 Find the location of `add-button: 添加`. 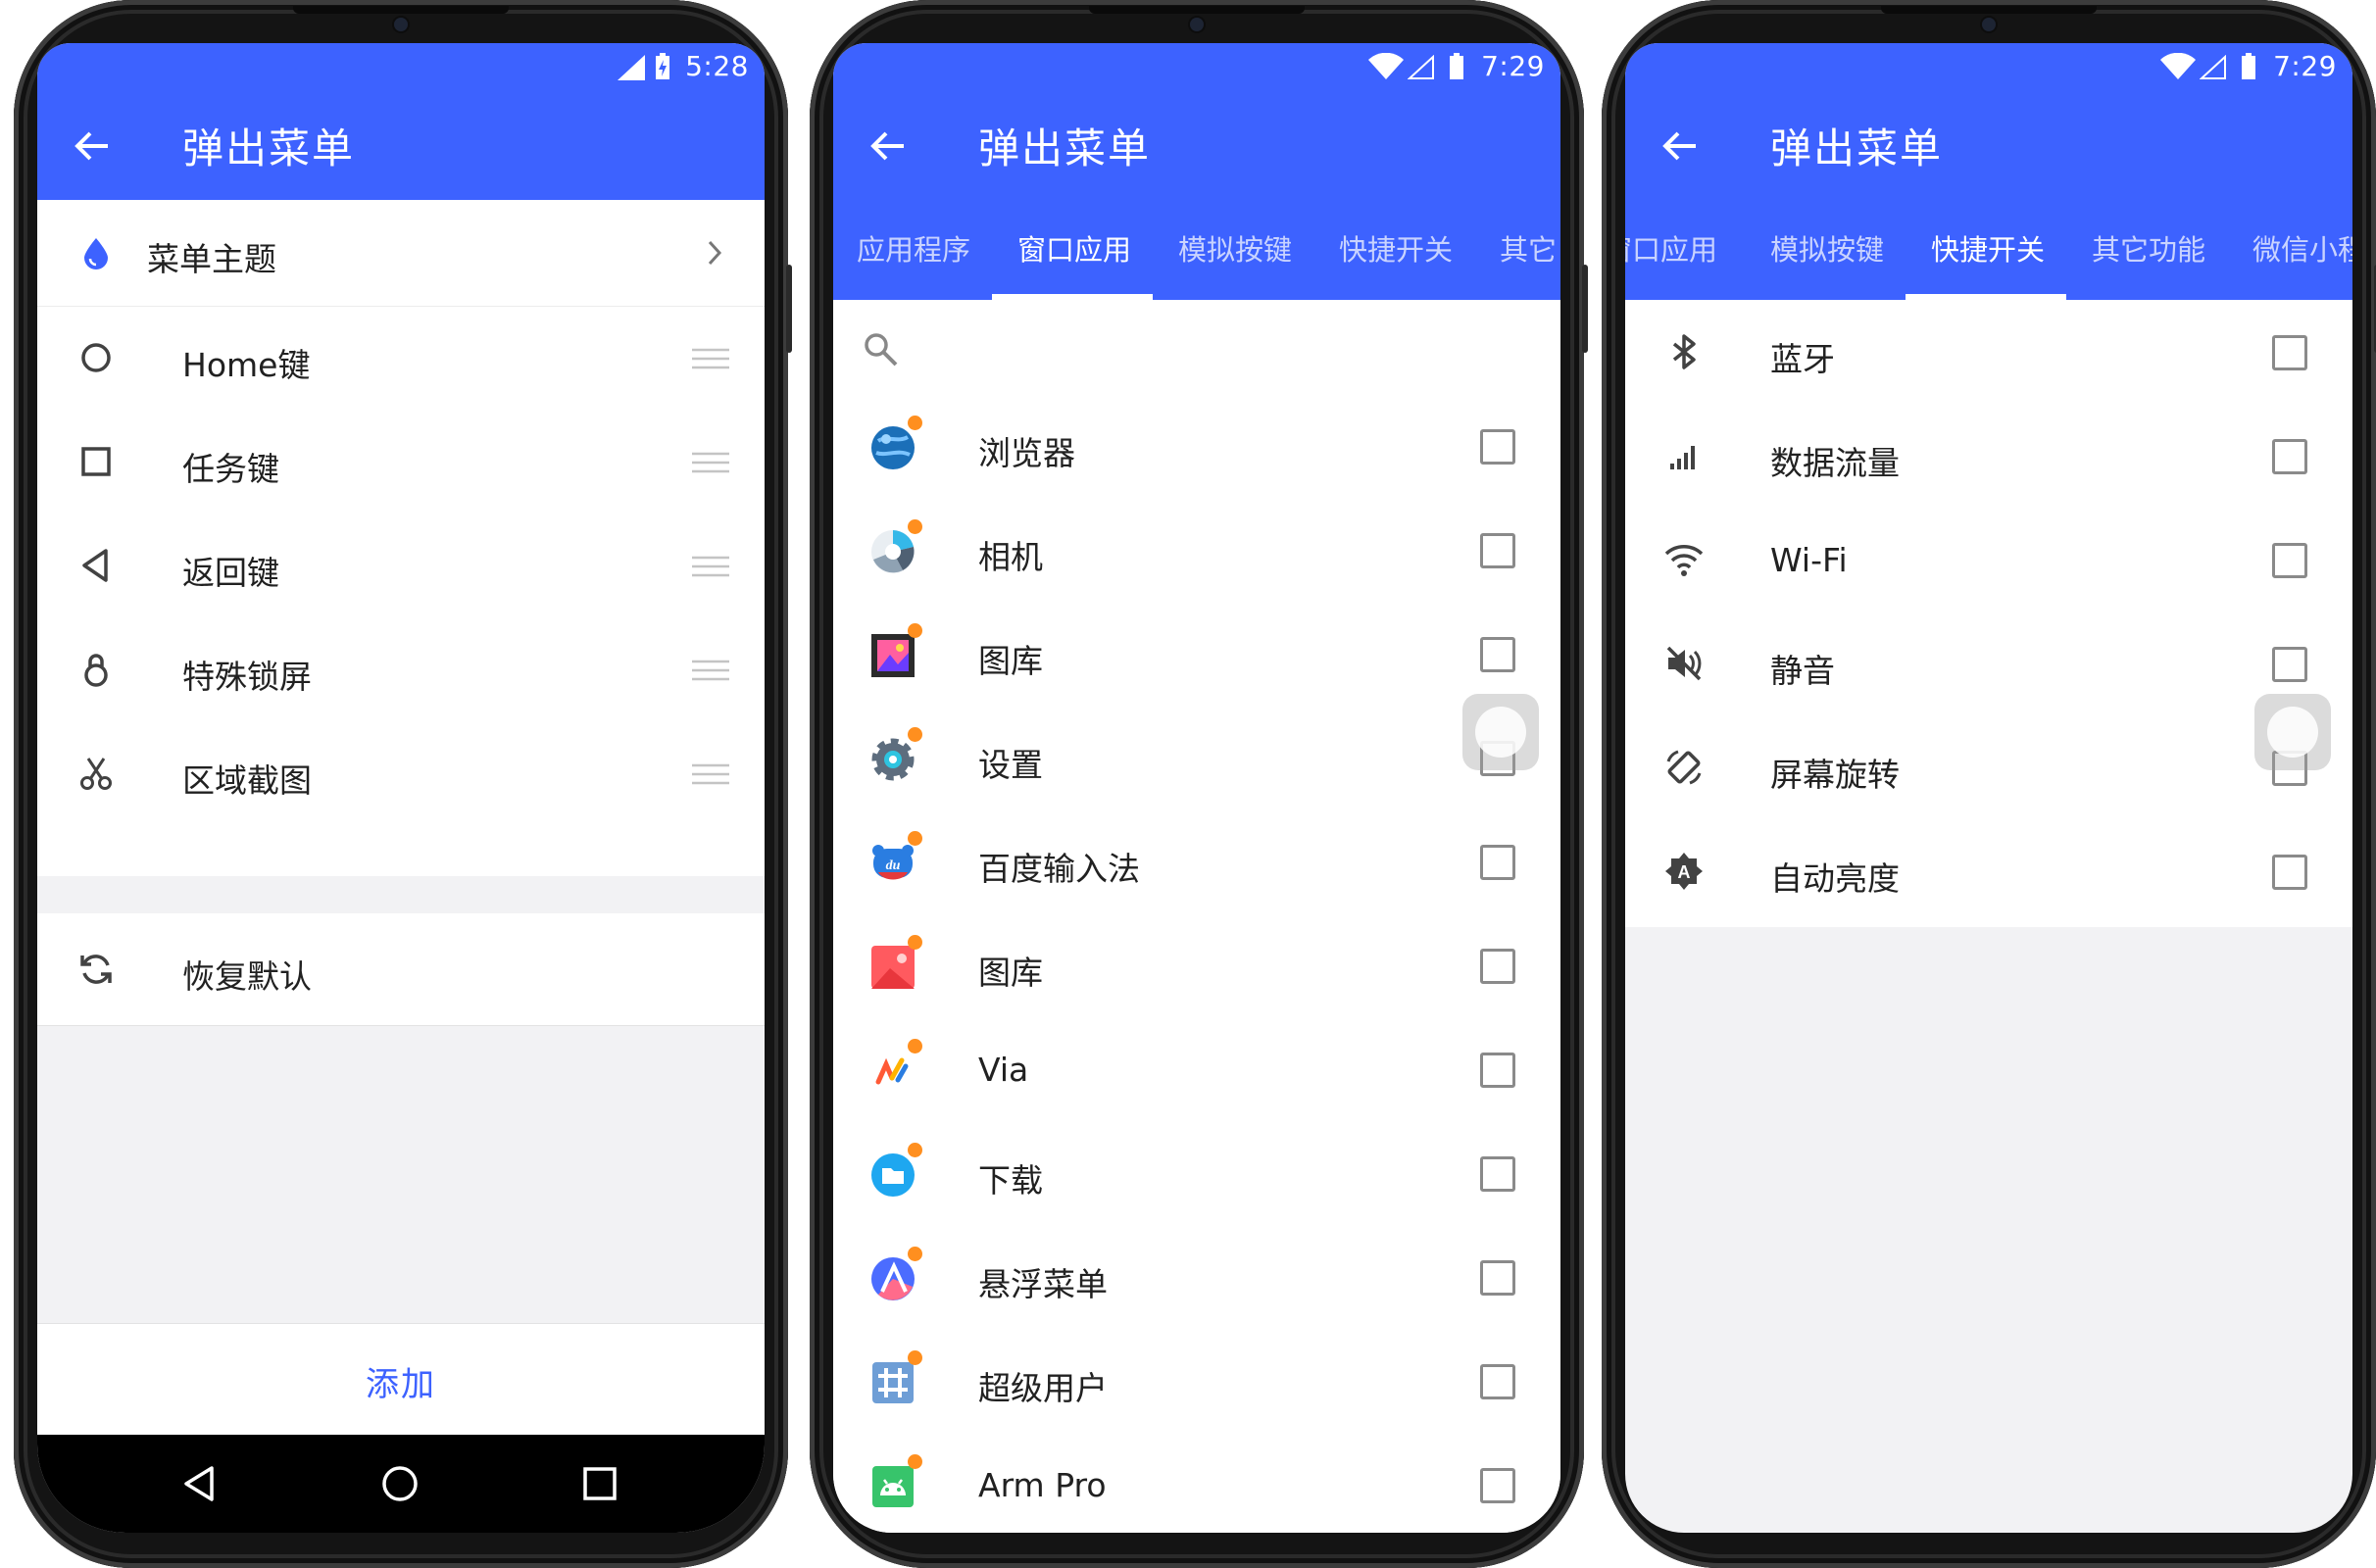

add-button: 添加 is located at coordinates (401, 1379).